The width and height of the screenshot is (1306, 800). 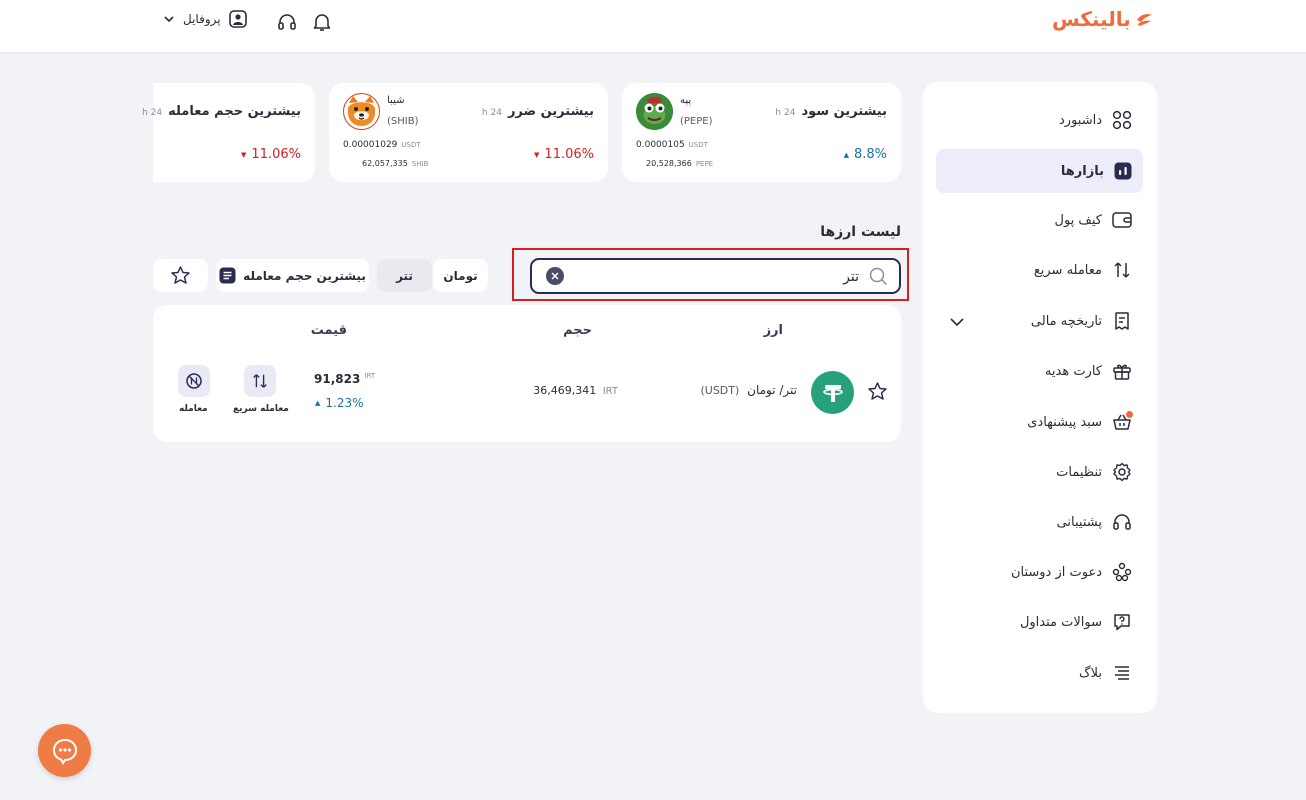 I want to click on close-icon, so click(x=555, y=276).